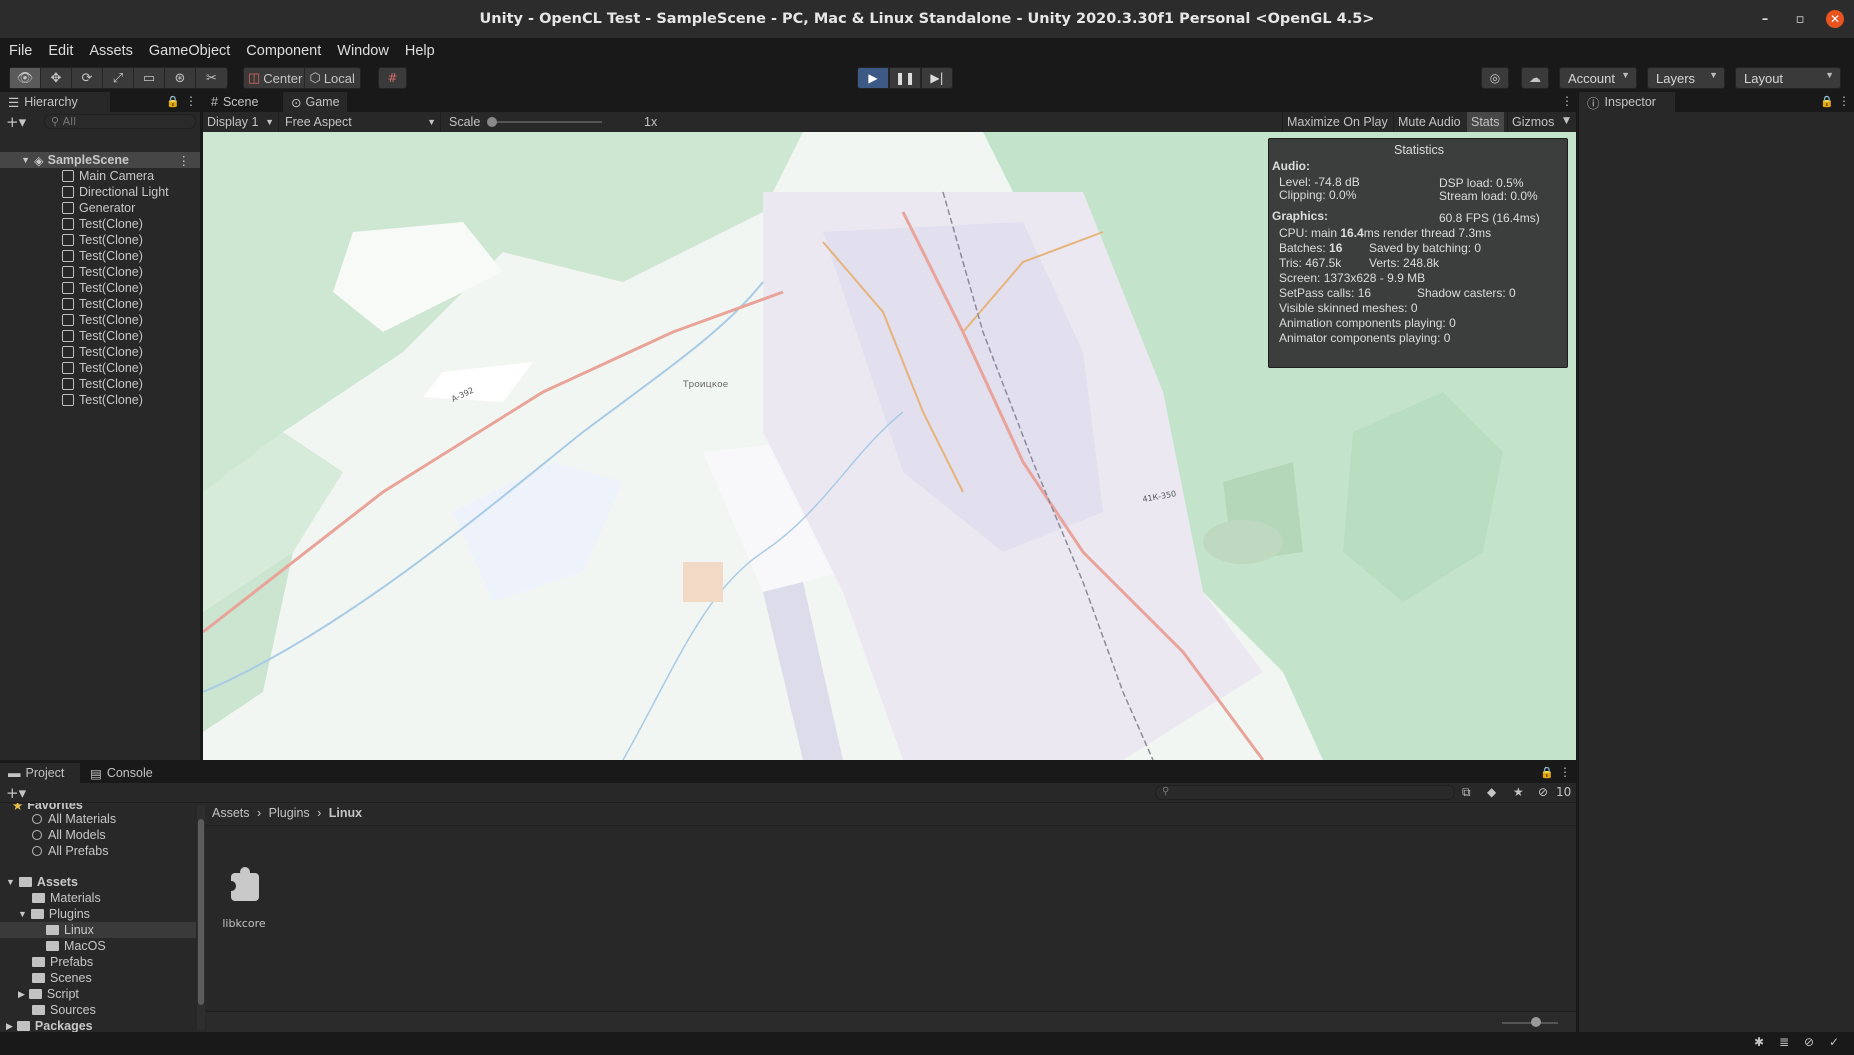 The image size is (1854, 1055). Describe the element at coordinates (60, 51) in the screenshot. I see `menu-edit: Edit` at that location.